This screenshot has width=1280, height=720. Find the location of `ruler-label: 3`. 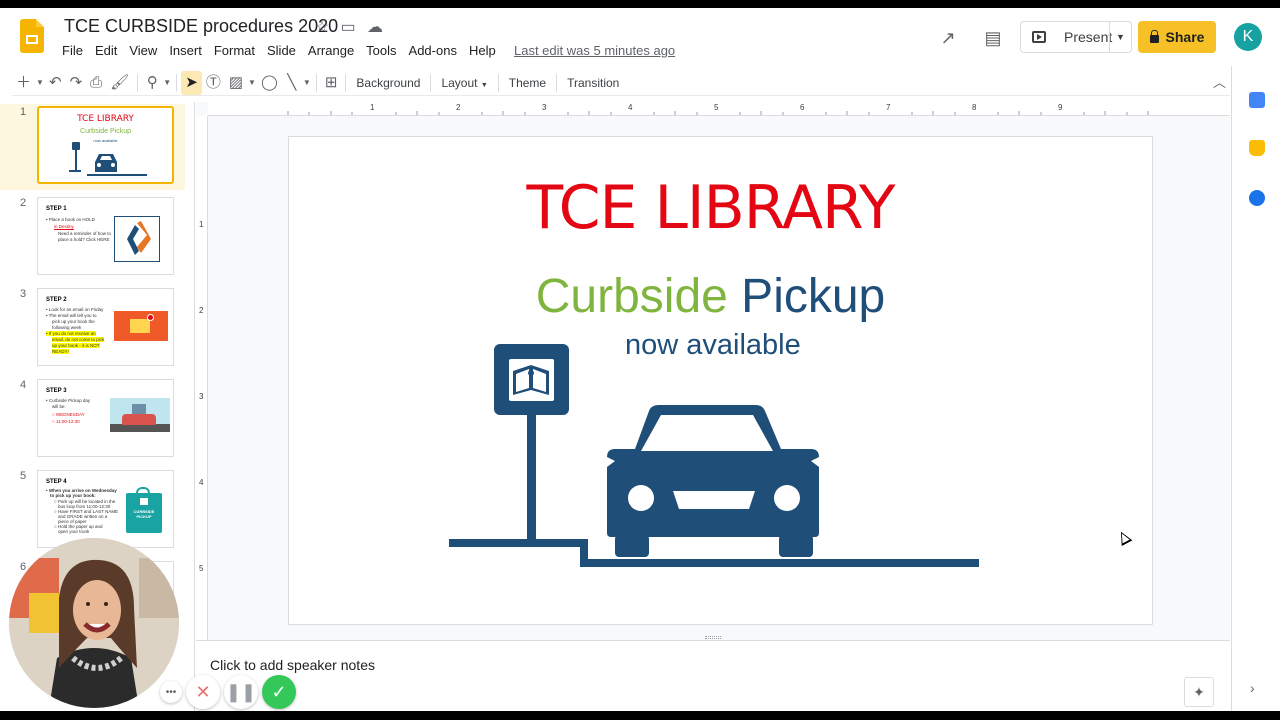

ruler-label: 3 is located at coordinates (201, 396).